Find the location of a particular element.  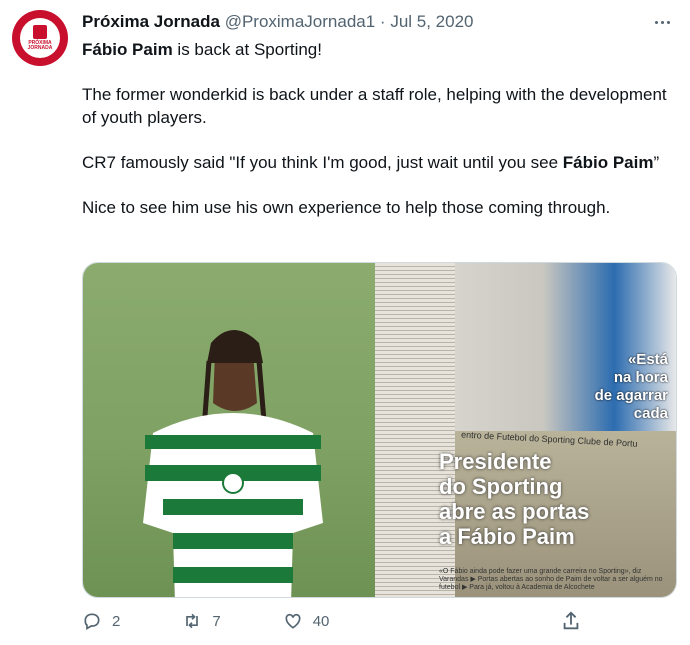

like-count: 40 is located at coordinates (321, 621).